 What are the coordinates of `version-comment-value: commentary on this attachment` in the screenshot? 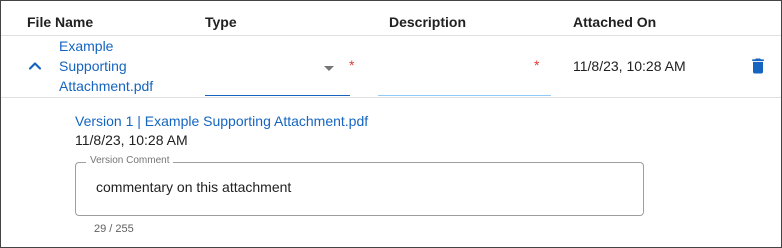 It's located at (194, 187).